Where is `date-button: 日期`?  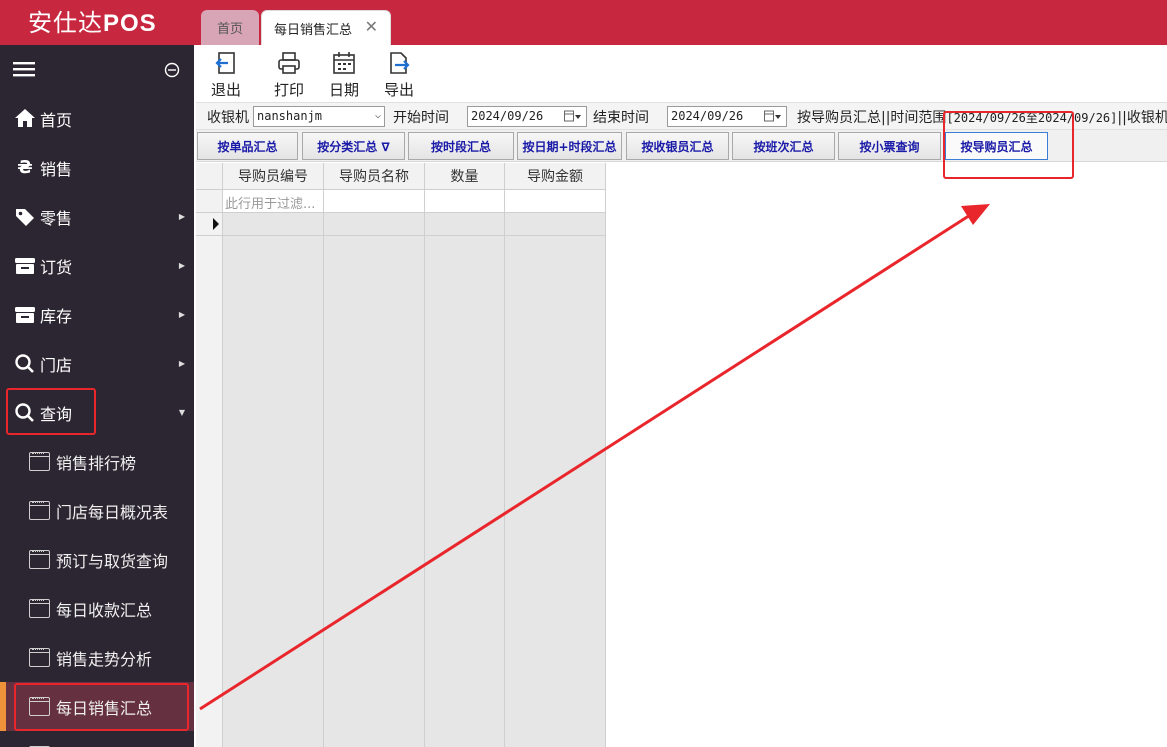 date-button: 日期 is located at coordinates (344, 75).